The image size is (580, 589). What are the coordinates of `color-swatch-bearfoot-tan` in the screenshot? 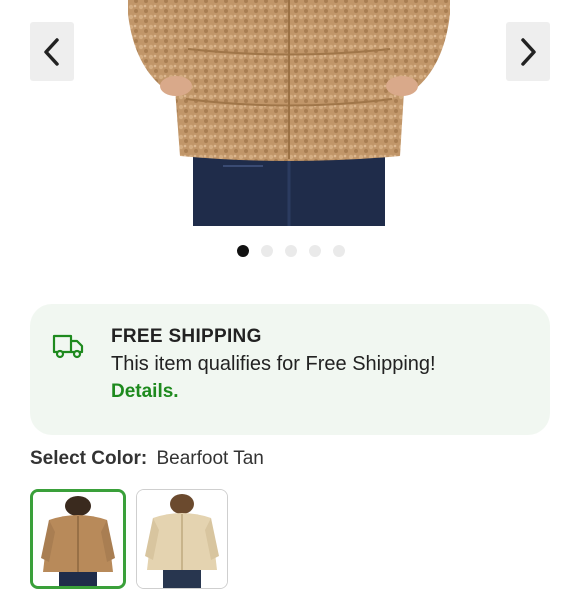 It's located at (78, 539).